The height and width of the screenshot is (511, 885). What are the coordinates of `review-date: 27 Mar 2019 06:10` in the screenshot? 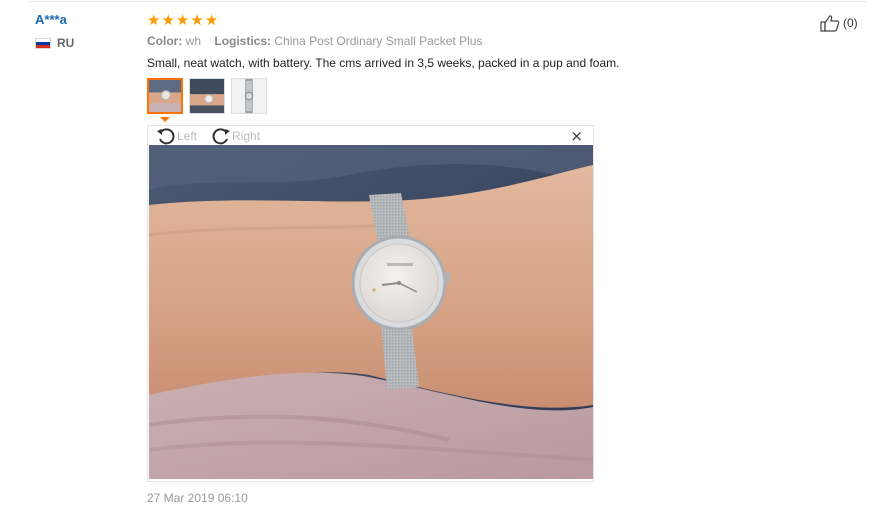 It's located at (197, 498).